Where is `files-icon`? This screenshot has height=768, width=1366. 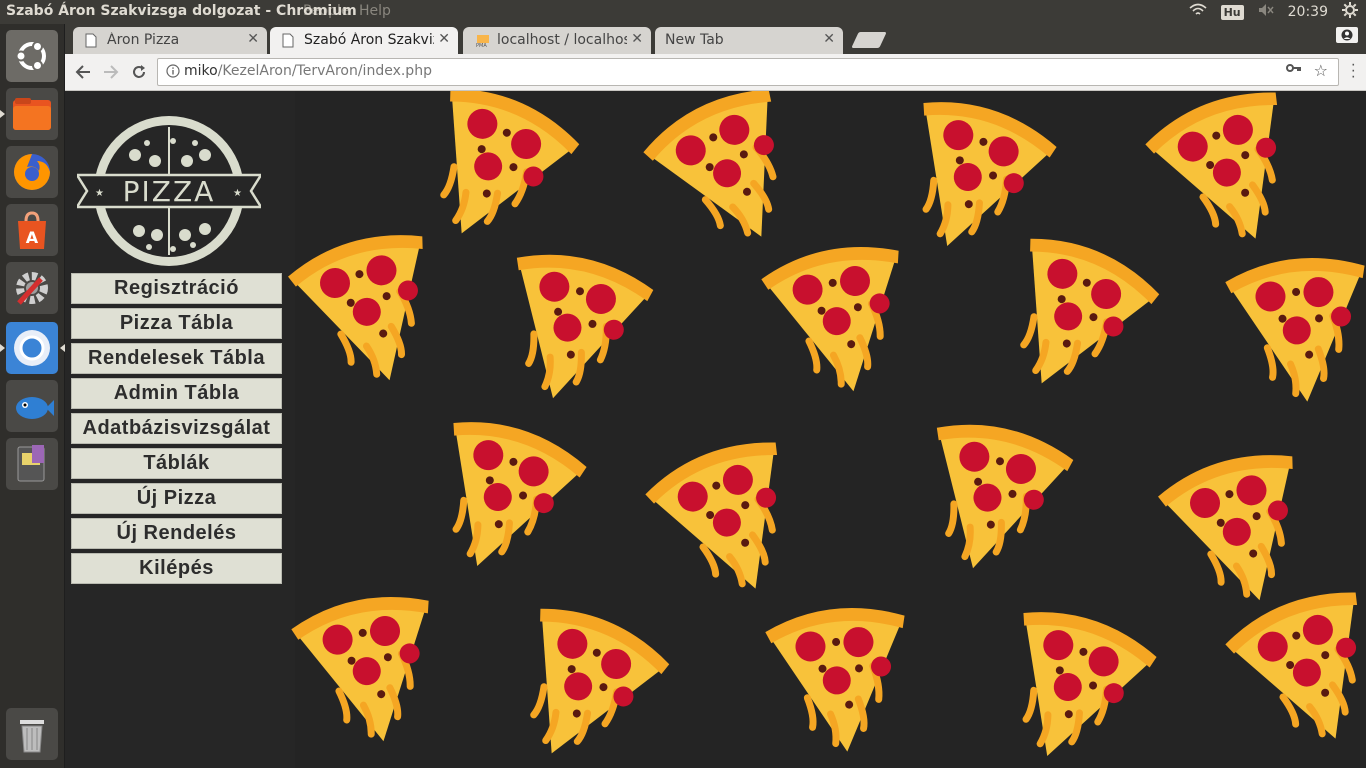 files-icon is located at coordinates (32, 114).